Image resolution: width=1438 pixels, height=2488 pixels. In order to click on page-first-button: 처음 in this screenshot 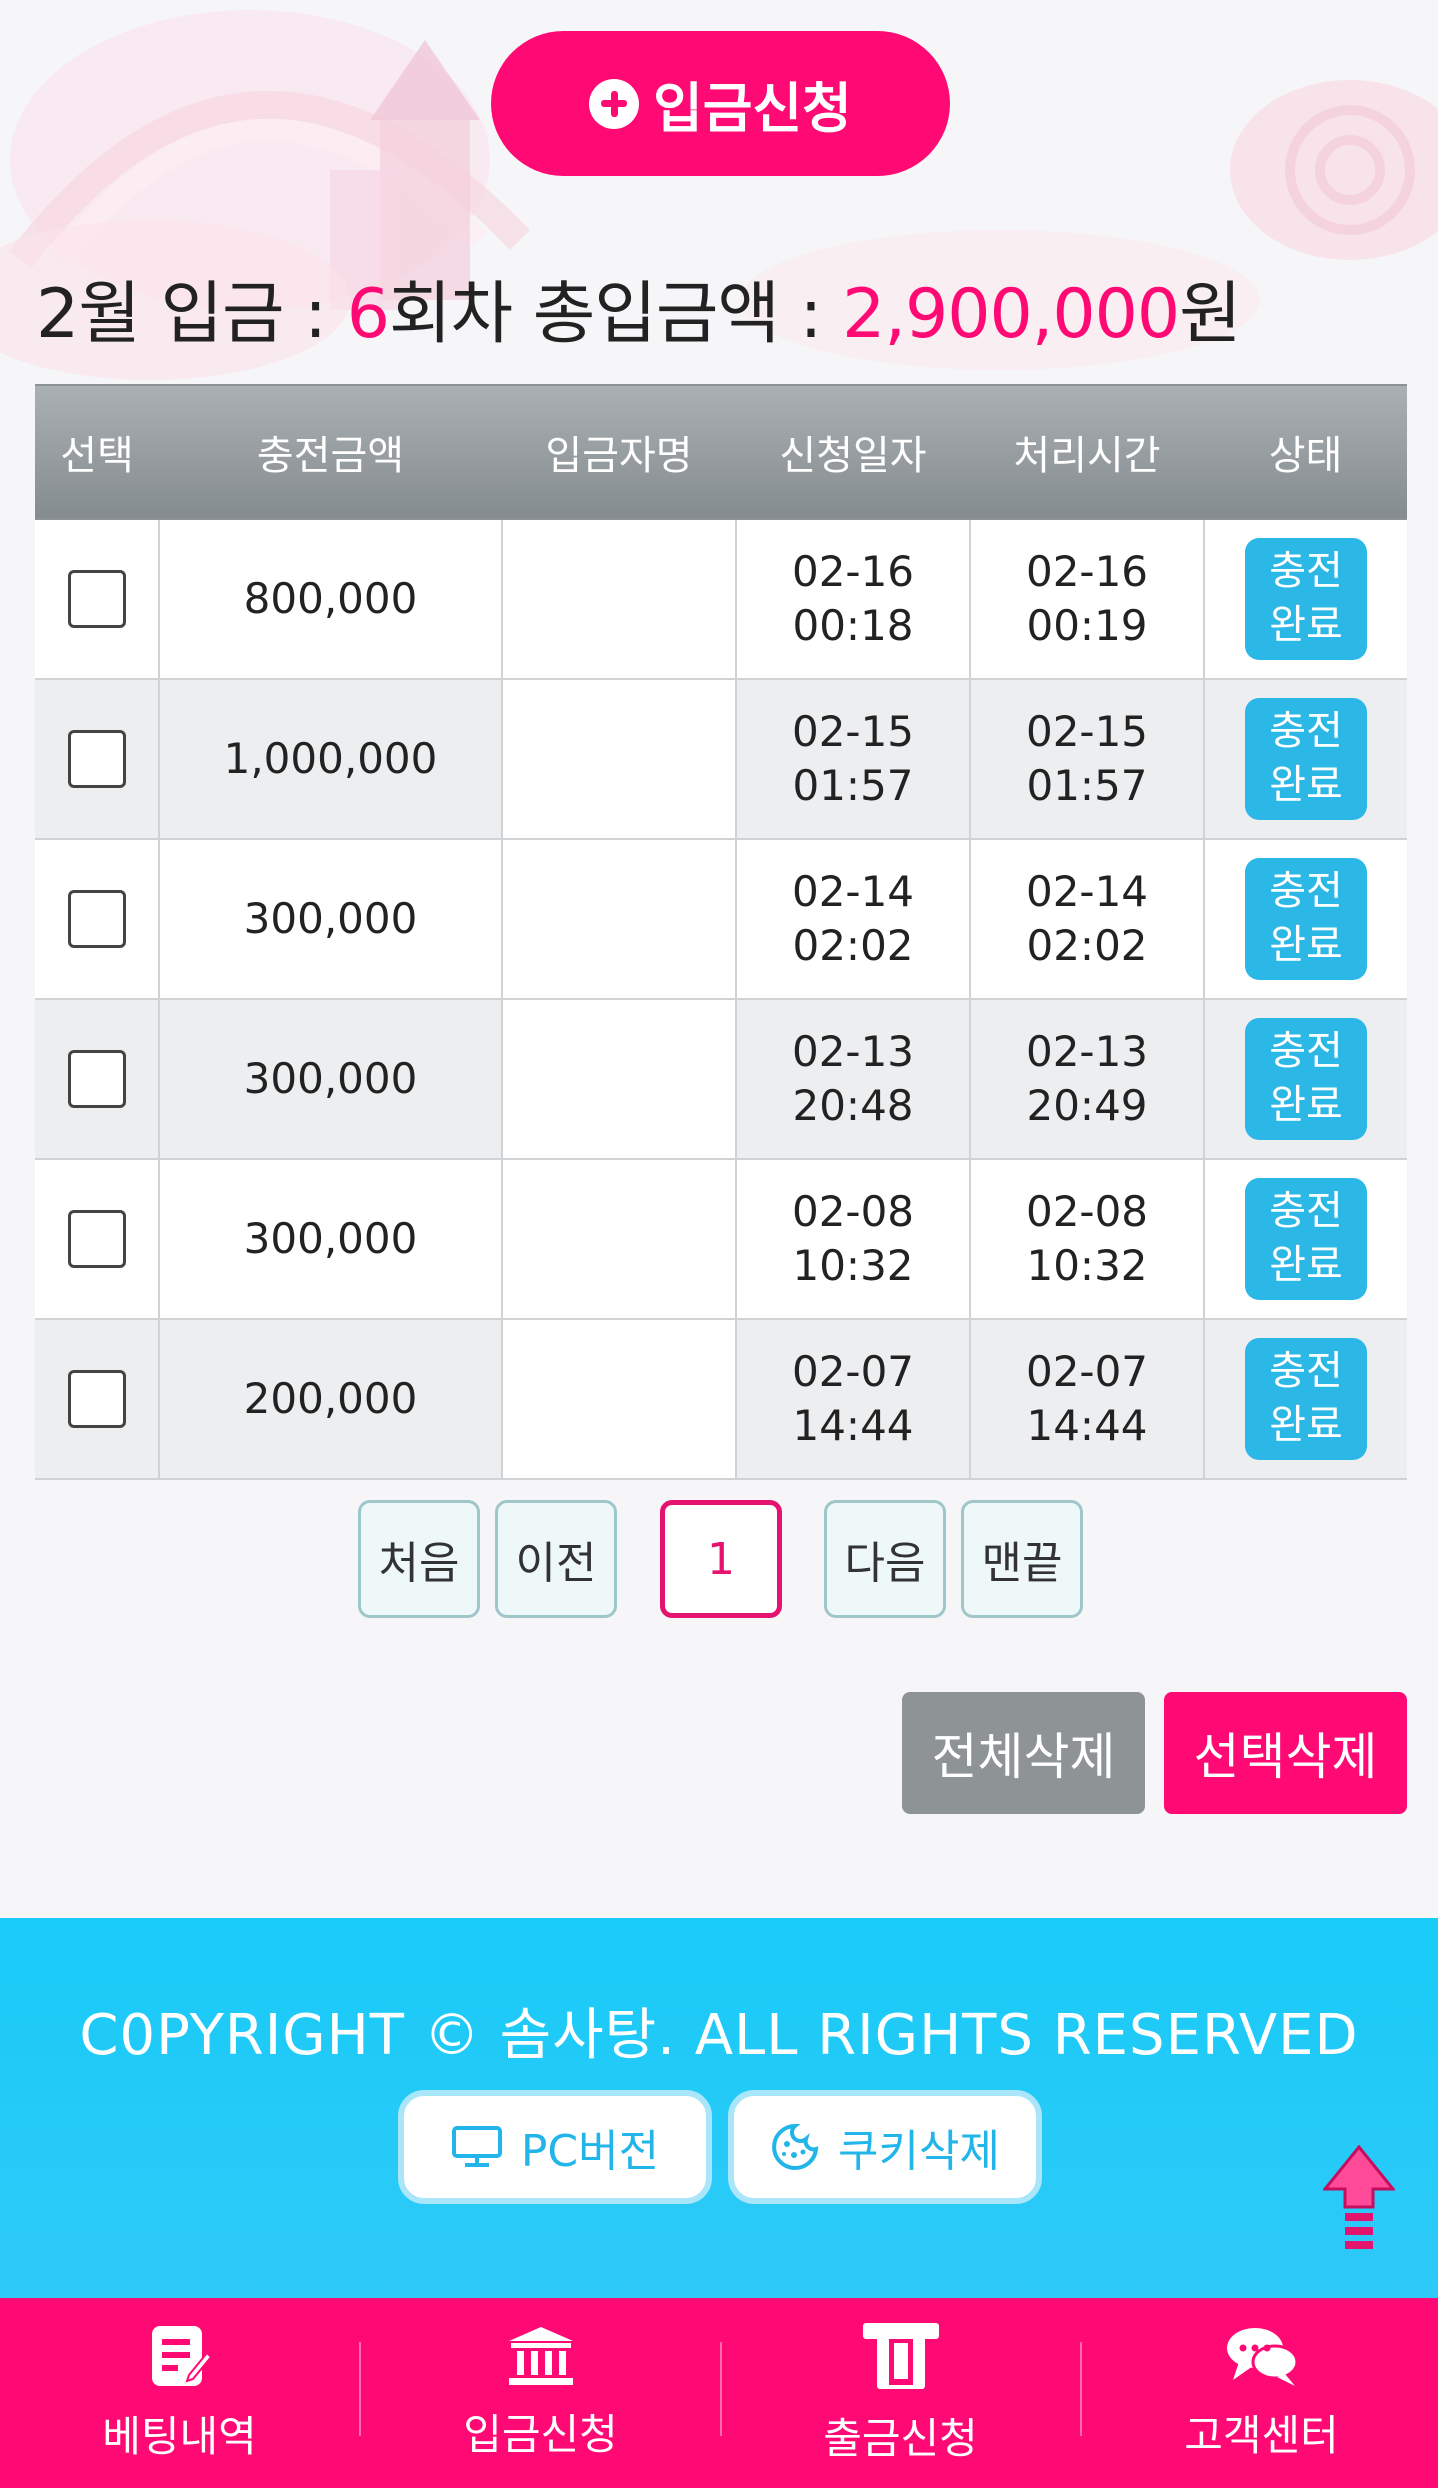, I will do `click(419, 1559)`.